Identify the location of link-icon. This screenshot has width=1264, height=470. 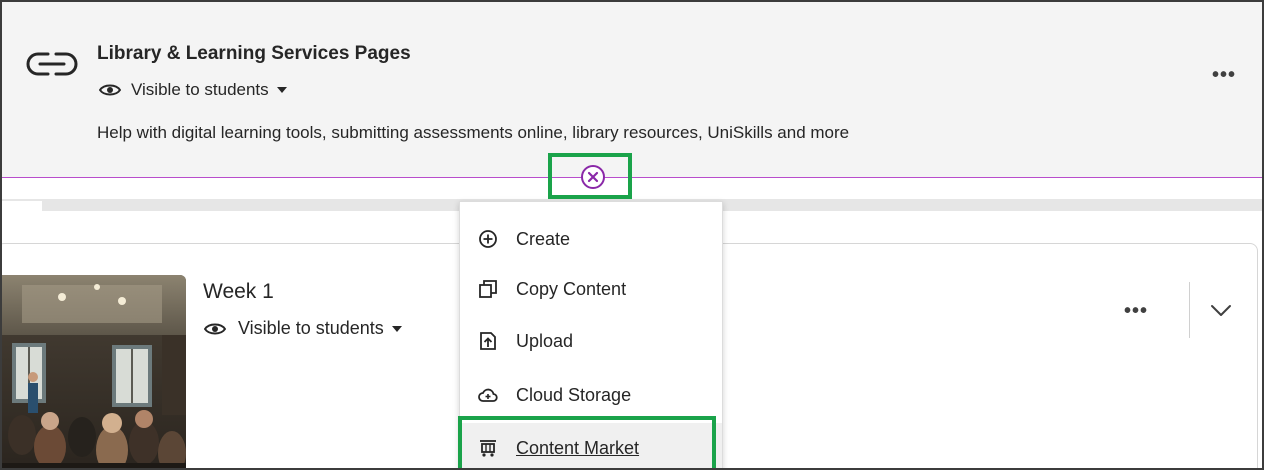
(52, 64).